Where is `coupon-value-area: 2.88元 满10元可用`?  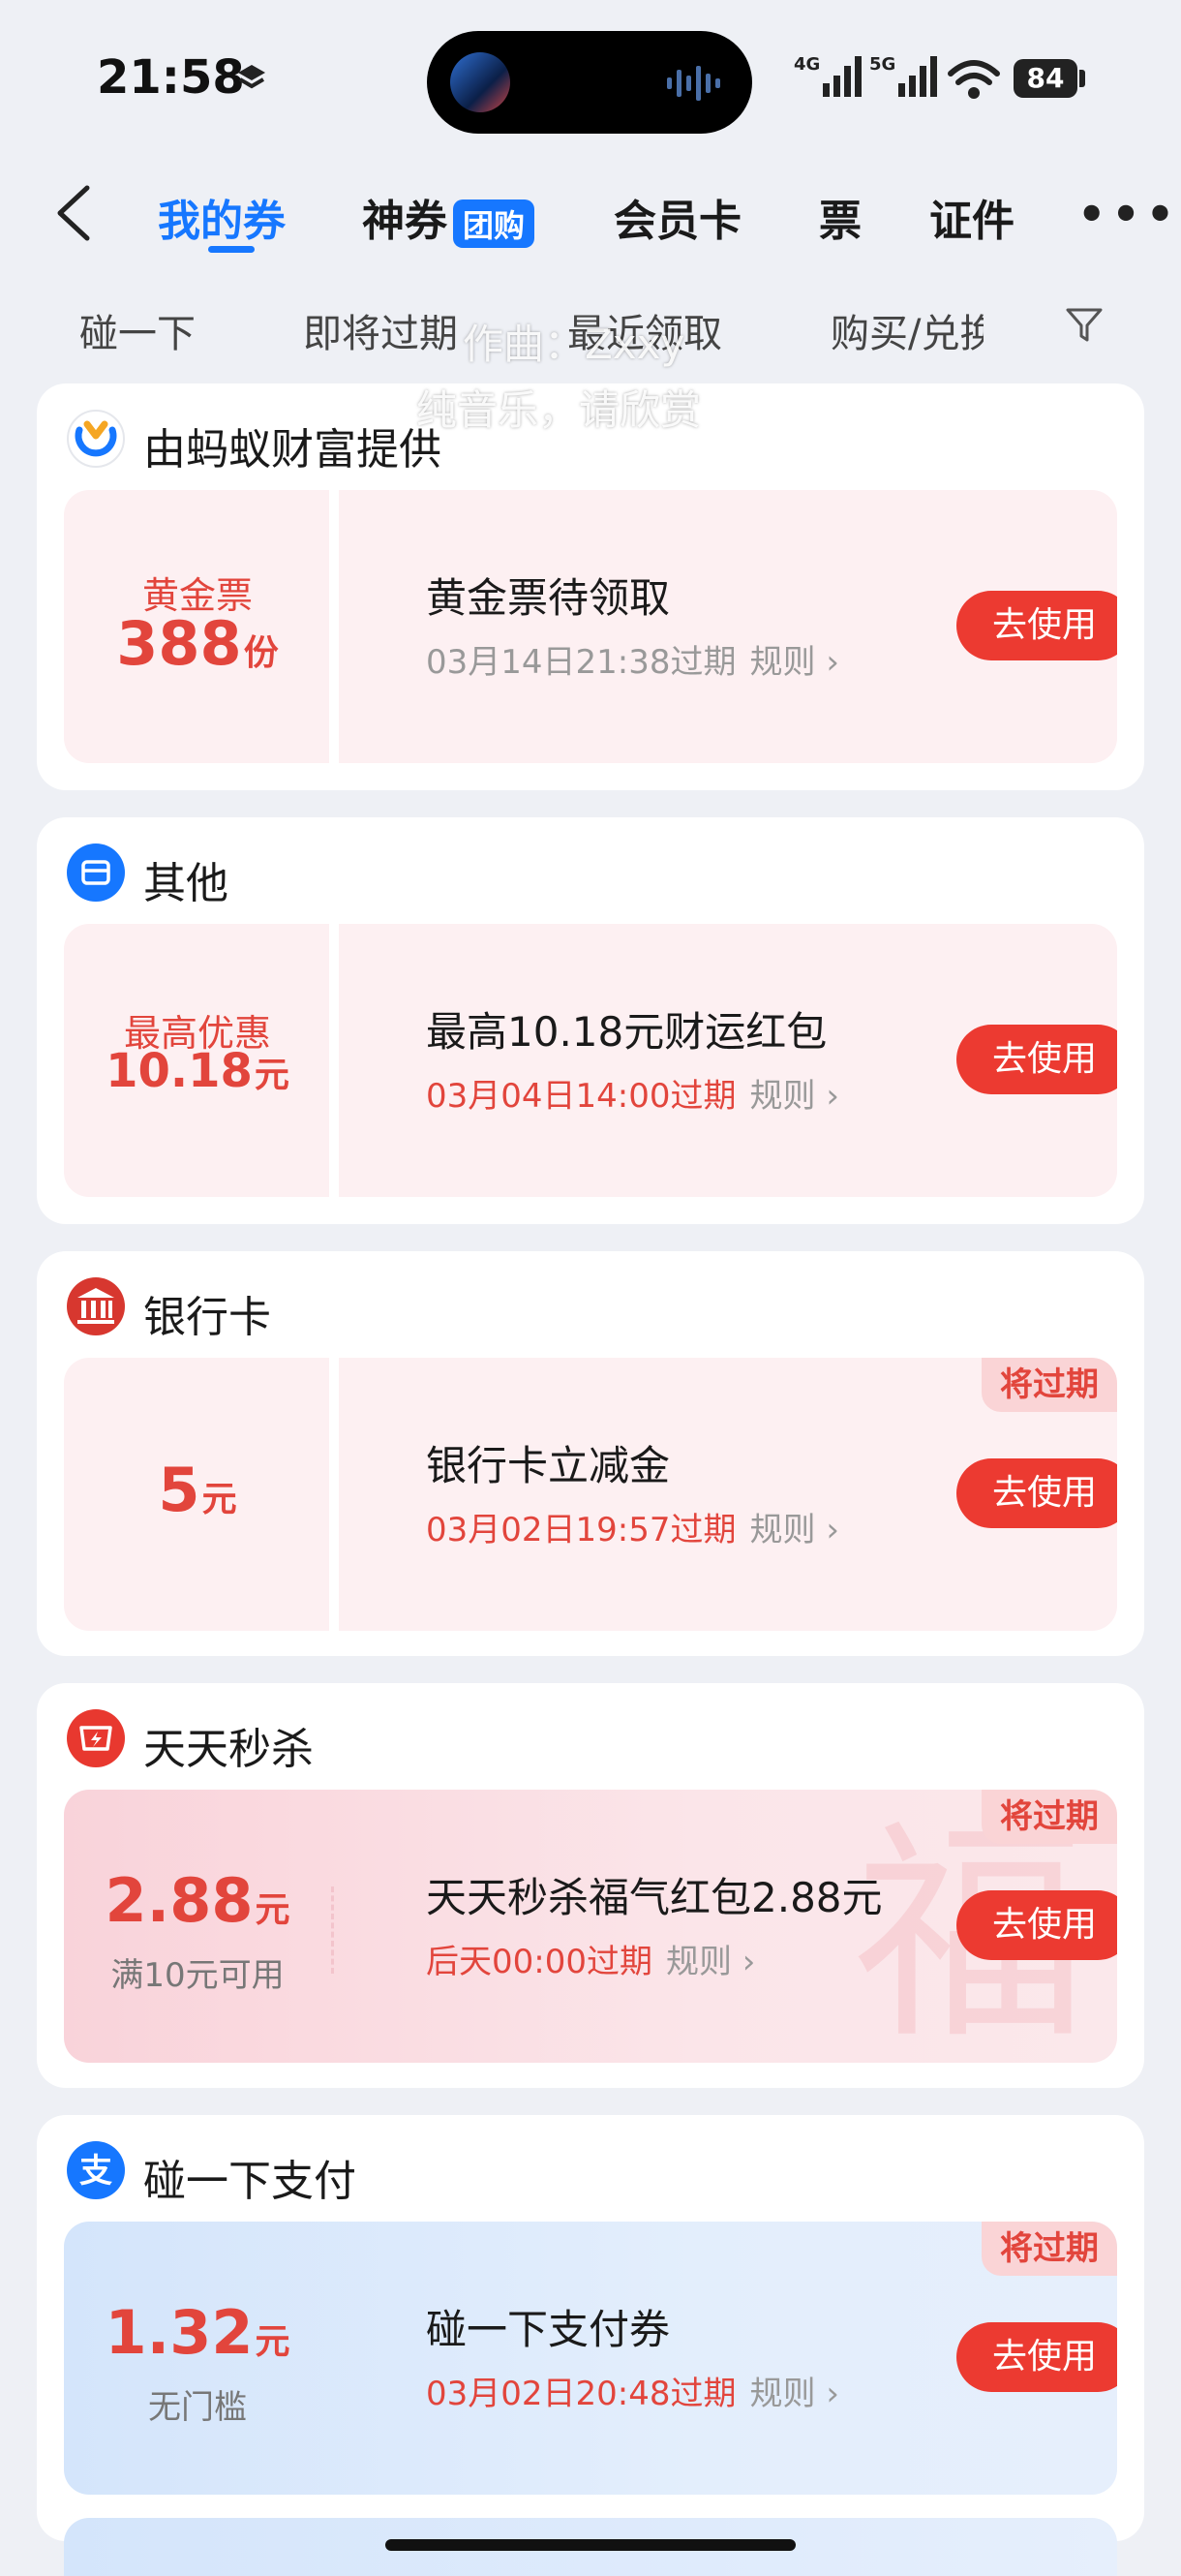 coupon-value-area: 2.88元 满10元可用 is located at coordinates (197, 1926).